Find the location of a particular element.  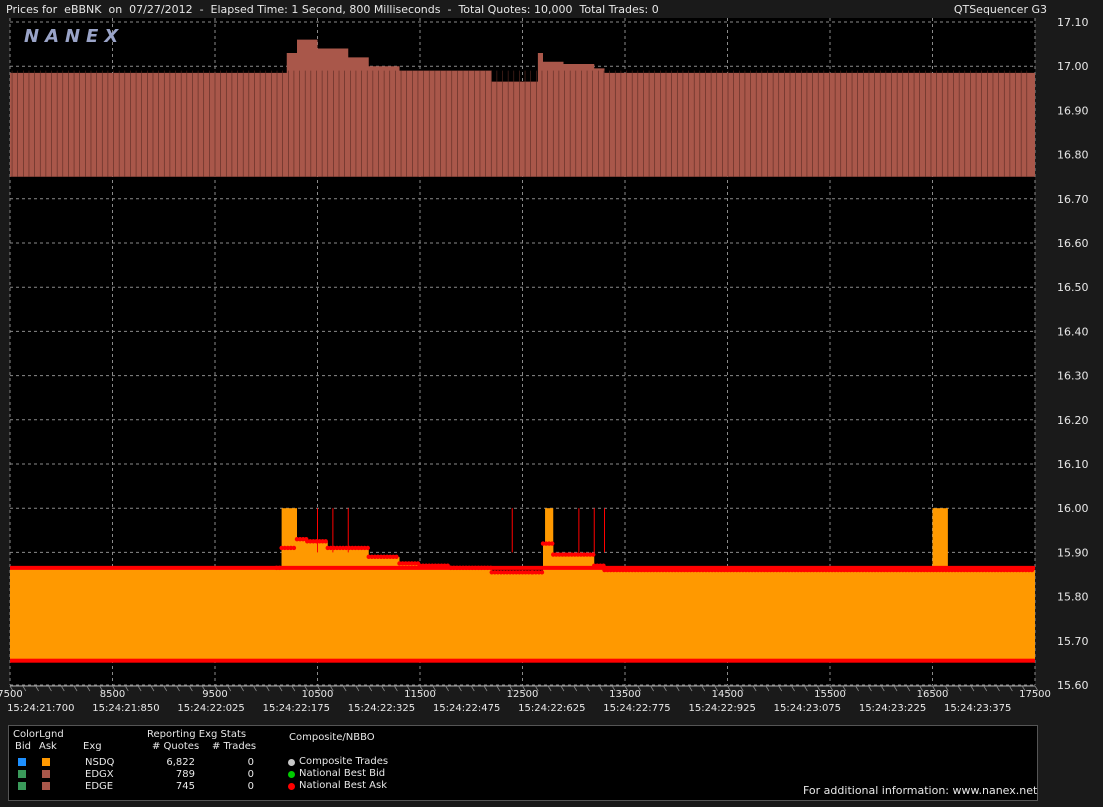

x-tick-label: 7500 is located at coordinates (11, 694).